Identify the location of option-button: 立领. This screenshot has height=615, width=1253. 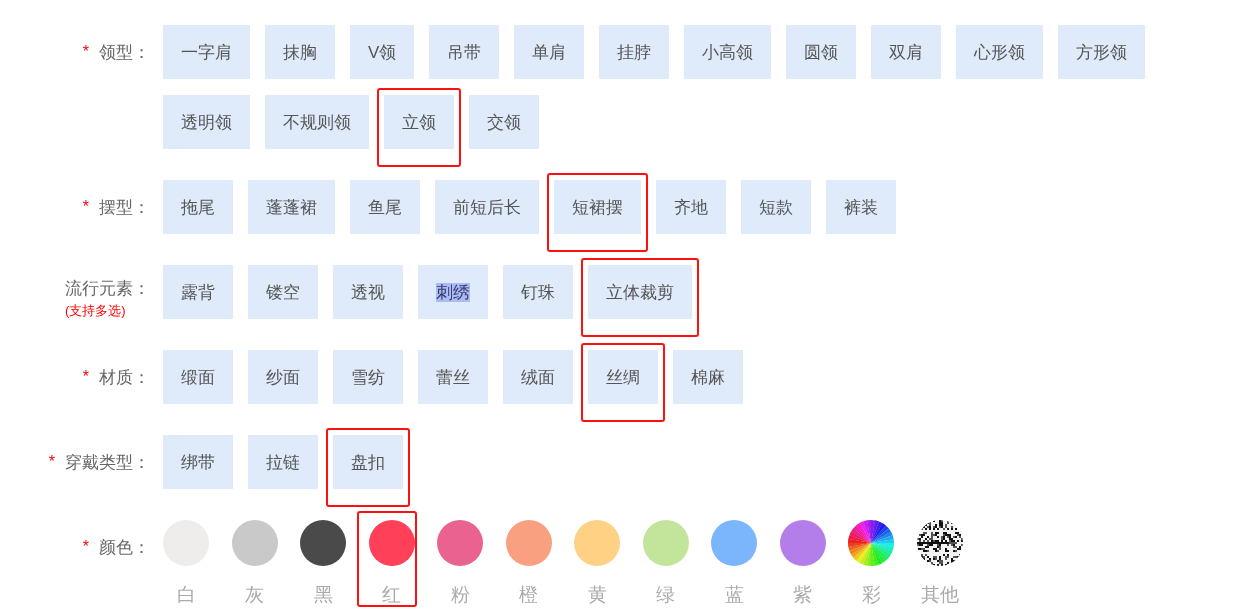
(419, 122).